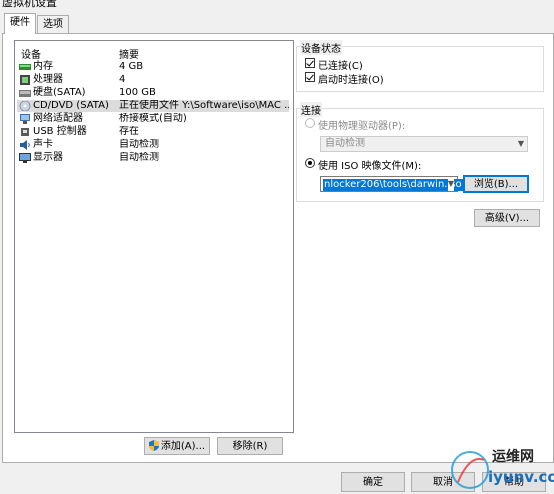 The image size is (554, 494). I want to click on usb-icon, so click(25, 132).